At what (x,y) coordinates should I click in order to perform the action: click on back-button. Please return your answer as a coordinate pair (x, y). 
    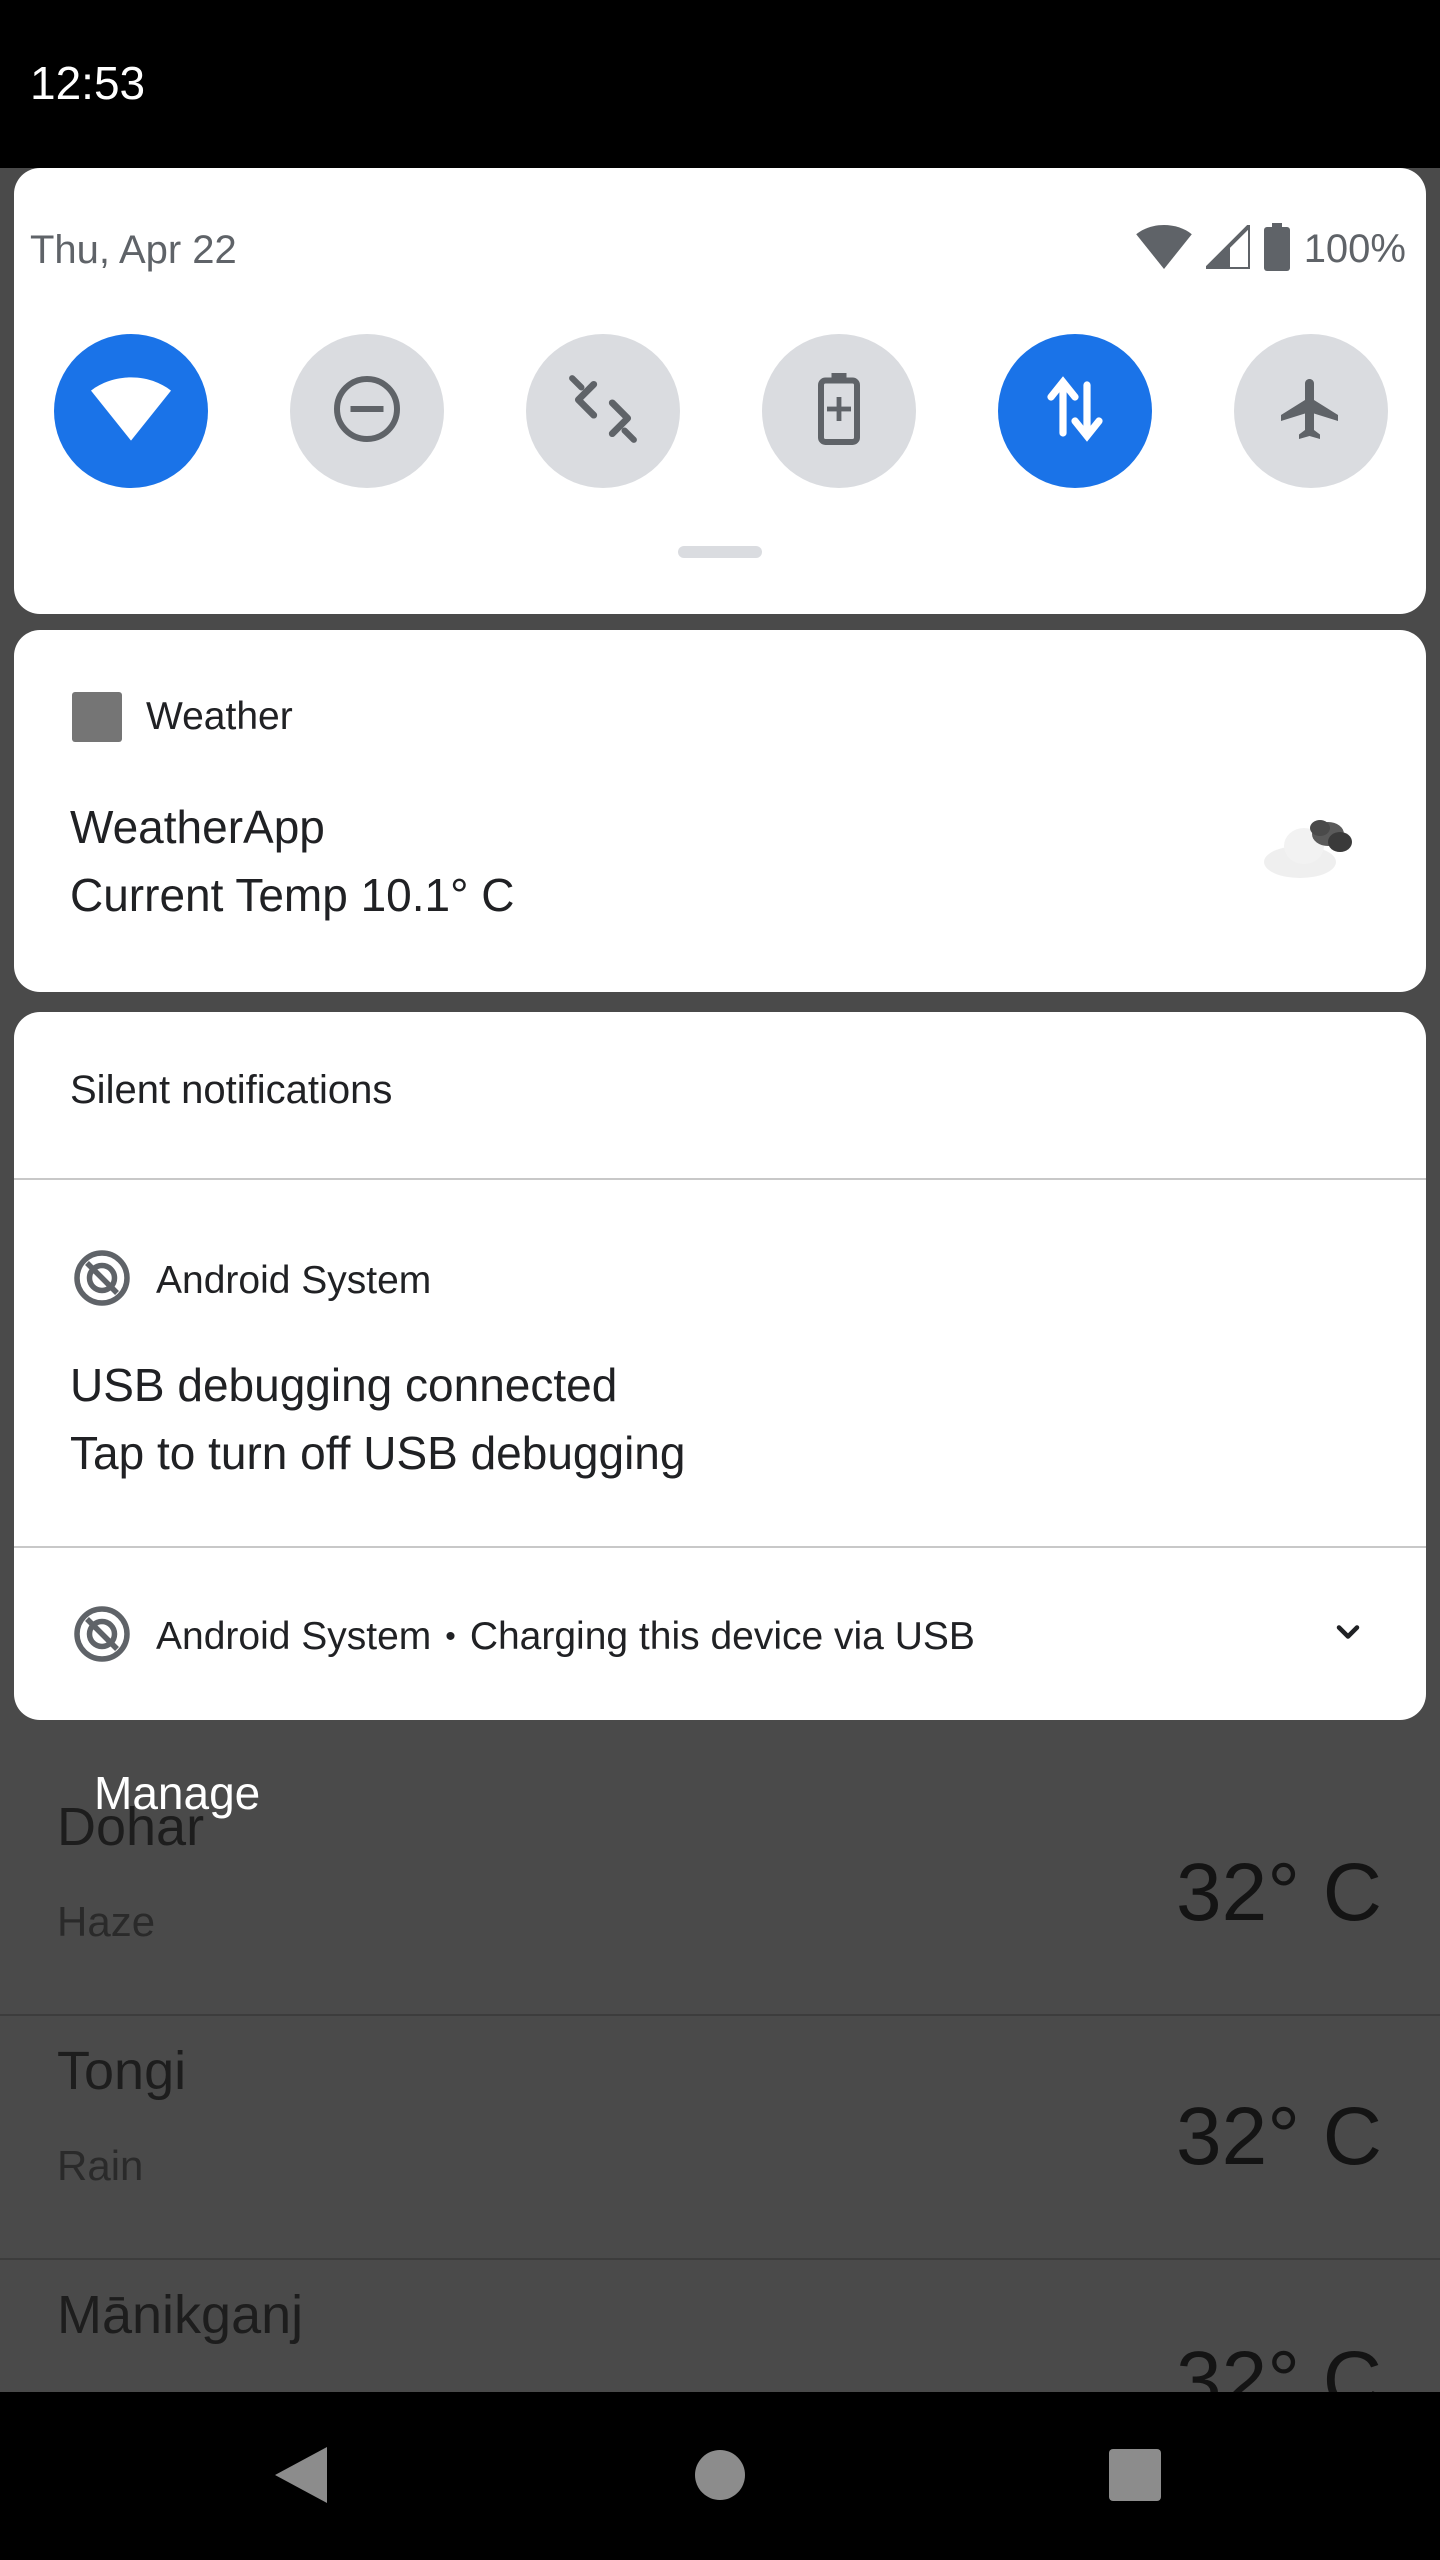
    Looking at the image, I should click on (301, 2477).